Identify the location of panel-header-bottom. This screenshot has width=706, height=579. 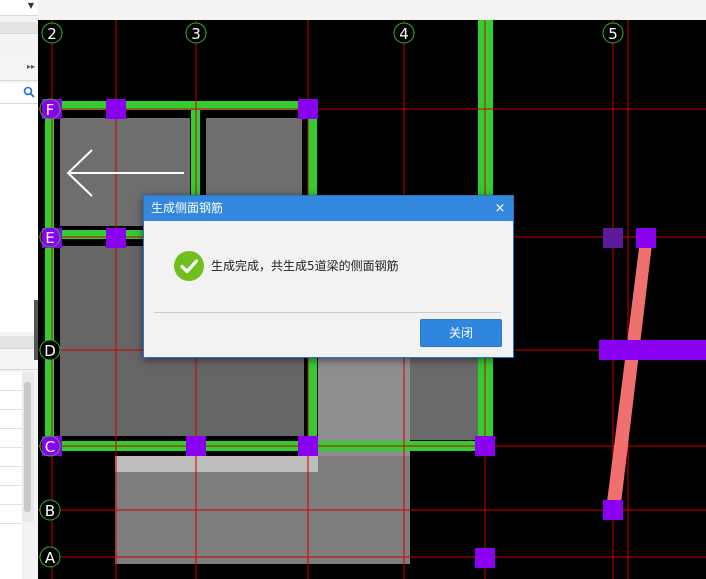
(19, 342).